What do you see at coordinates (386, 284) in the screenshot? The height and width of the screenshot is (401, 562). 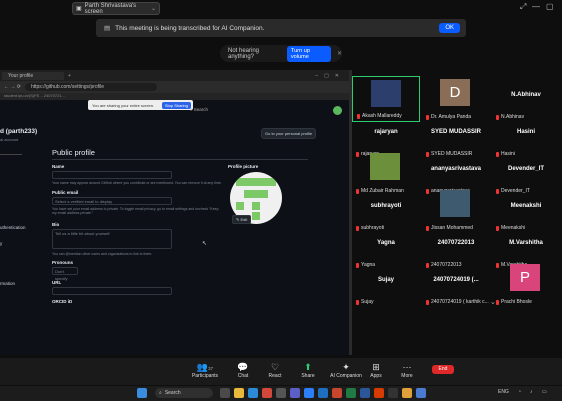 I see `participant-tile: Sujay Sujay` at bounding box center [386, 284].